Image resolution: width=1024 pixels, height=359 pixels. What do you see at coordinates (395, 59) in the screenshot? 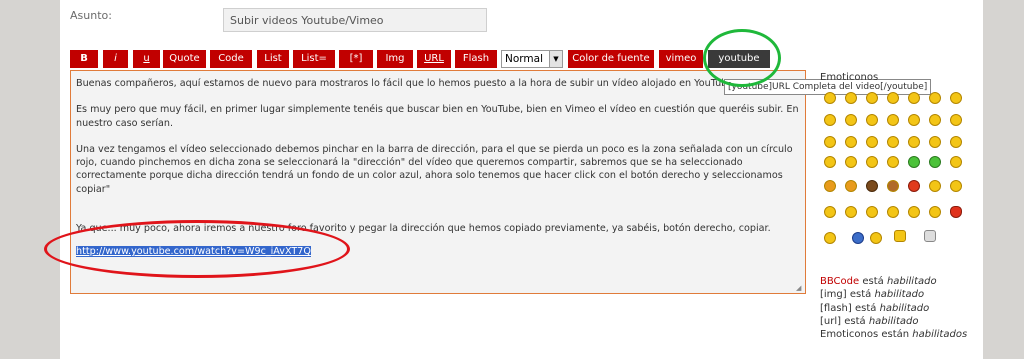
I see `img-button: Img` at bounding box center [395, 59].